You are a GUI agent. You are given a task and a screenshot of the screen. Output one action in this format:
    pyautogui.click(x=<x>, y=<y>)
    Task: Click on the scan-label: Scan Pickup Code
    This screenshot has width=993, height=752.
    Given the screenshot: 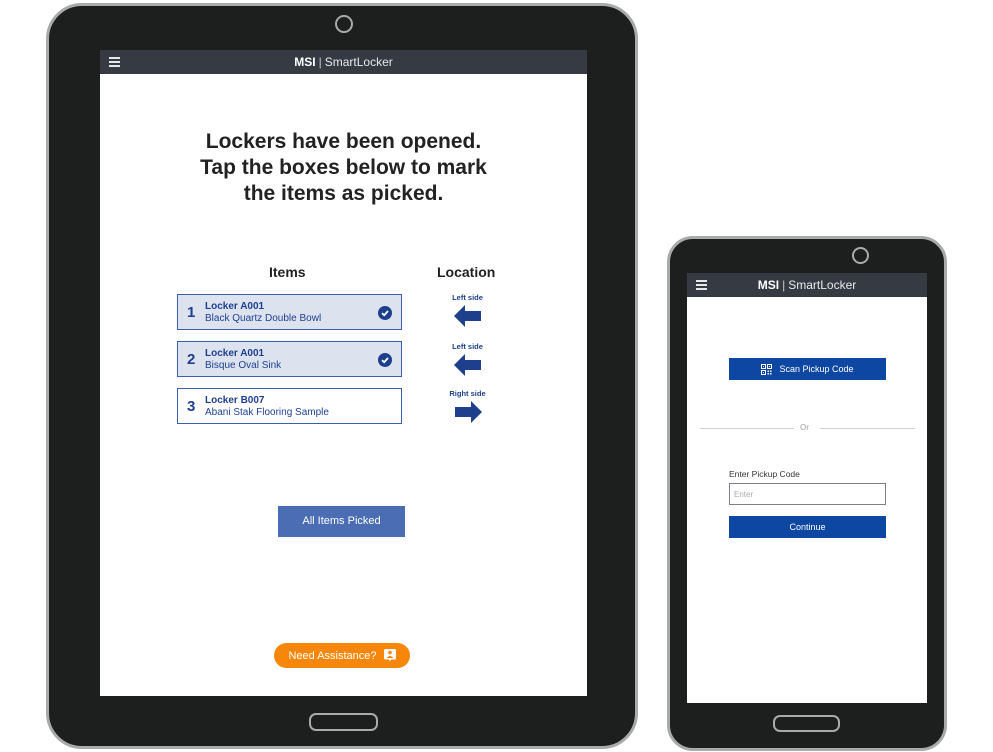 What is the action you would take?
    pyautogui.click(x=816, y=369)
    